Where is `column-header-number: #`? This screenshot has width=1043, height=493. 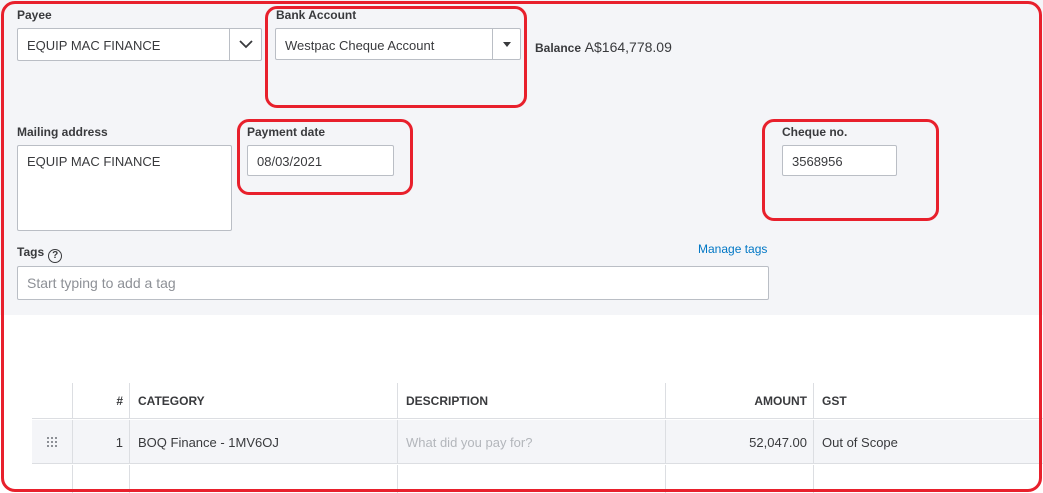
column-header-number: # is located at coordinates (101, 401).